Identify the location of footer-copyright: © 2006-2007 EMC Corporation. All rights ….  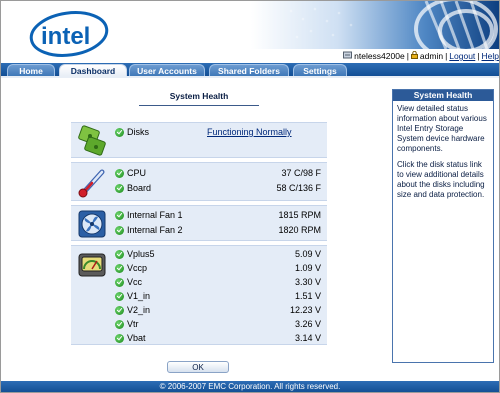
(250, 386).